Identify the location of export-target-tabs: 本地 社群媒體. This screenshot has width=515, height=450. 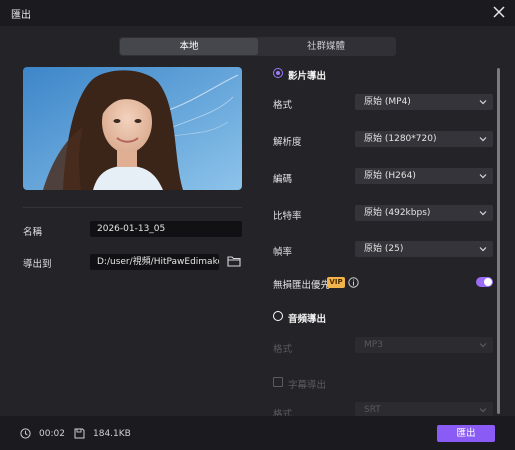
(257, 46).